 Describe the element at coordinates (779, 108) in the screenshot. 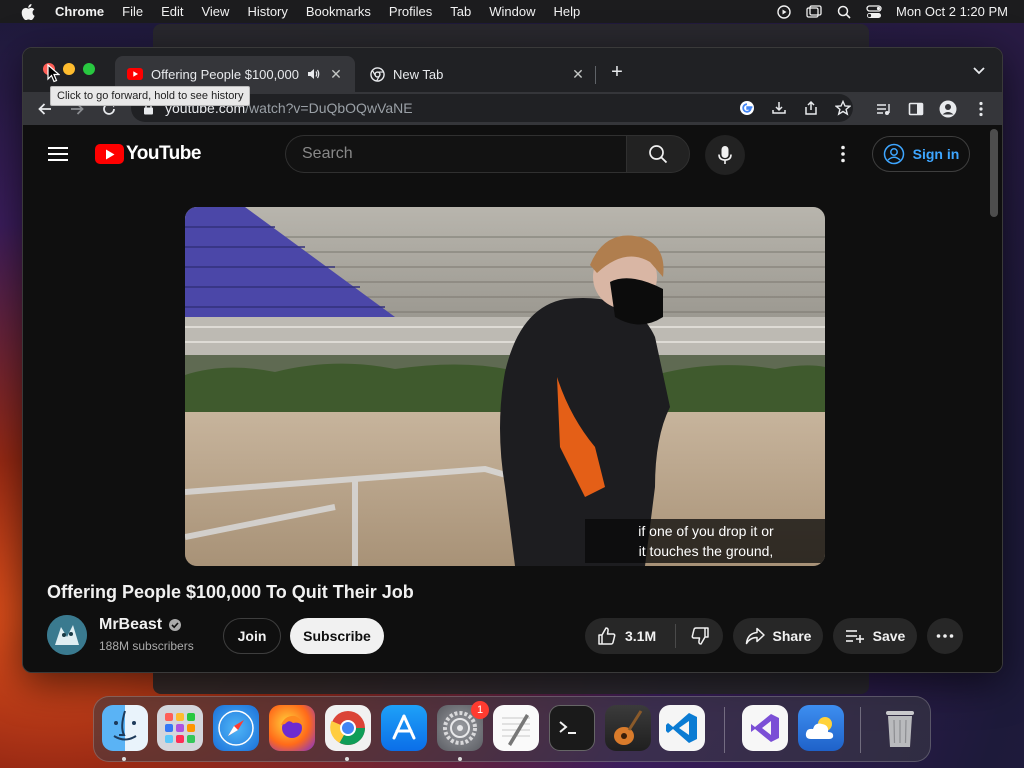

I see `install-app-icon` at that location.